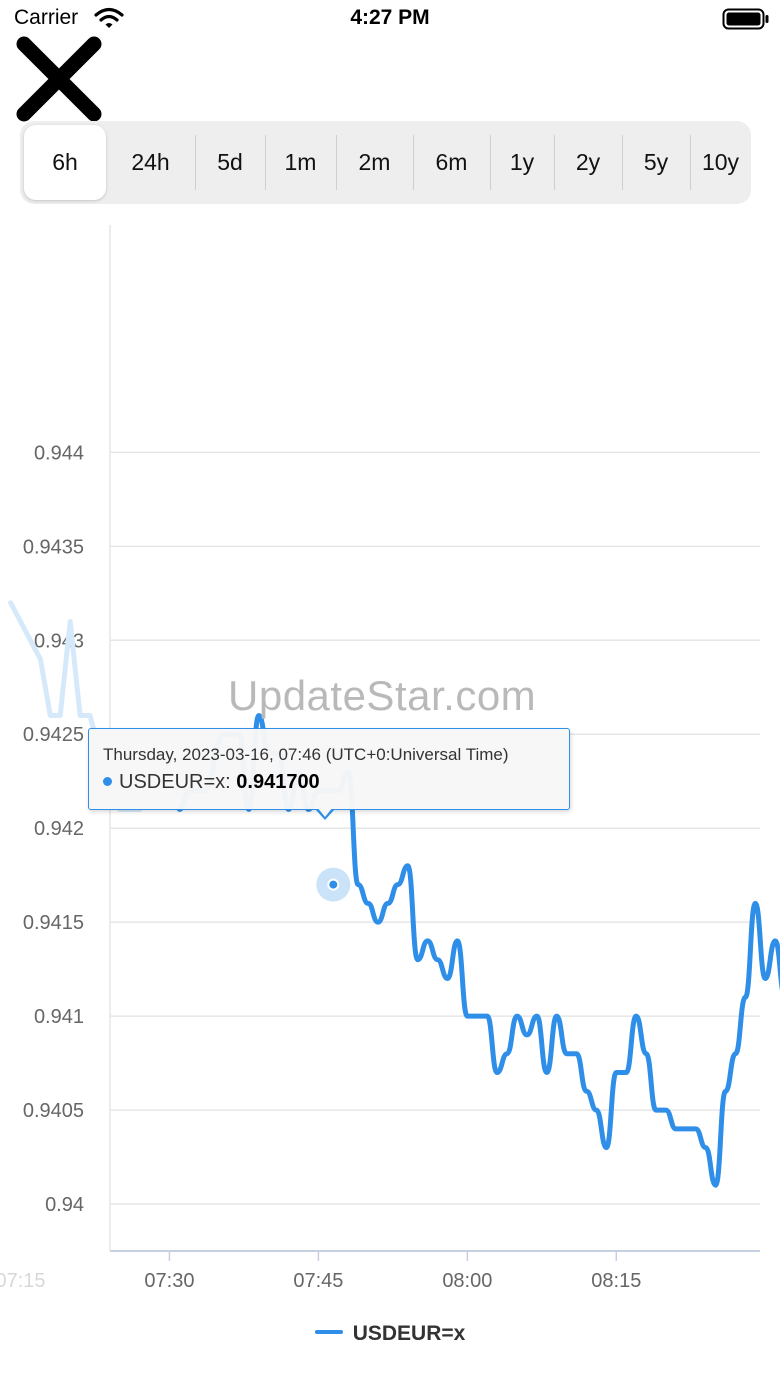 This screenshot has width=780, height=1387. I want to click on status-bar: Carrier 4:27 PM, so click(390, 20).